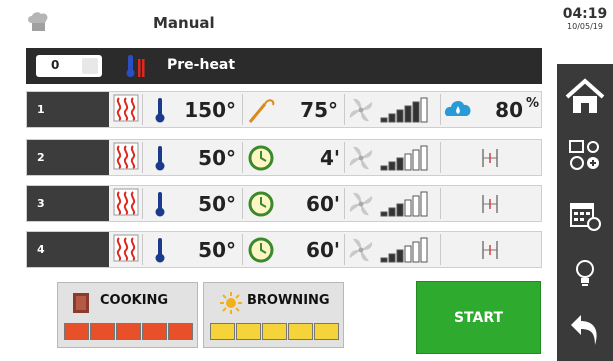  I want to click on browning-button: BROWNING, so click(273, 315).